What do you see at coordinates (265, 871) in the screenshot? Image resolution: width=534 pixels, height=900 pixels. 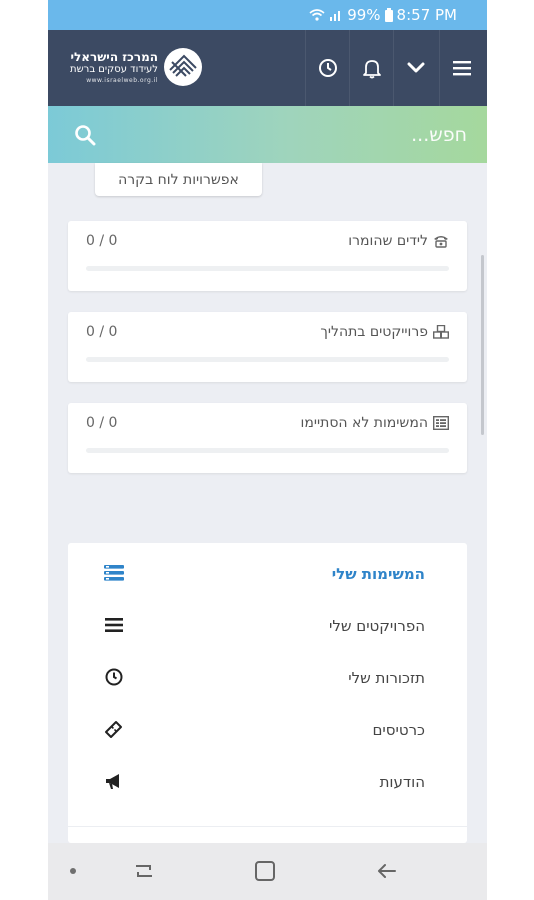 I see `home-icon` at bounding box center [265, 871].